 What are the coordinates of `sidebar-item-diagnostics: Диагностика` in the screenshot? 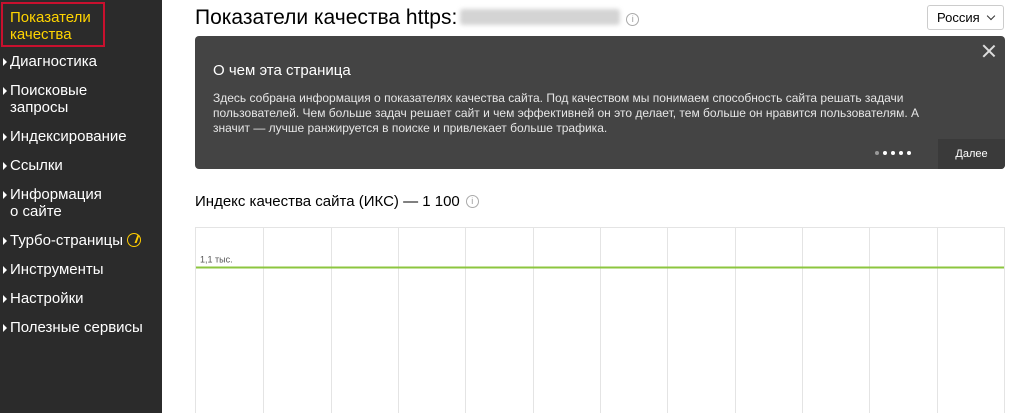 It's located at (81, 62).